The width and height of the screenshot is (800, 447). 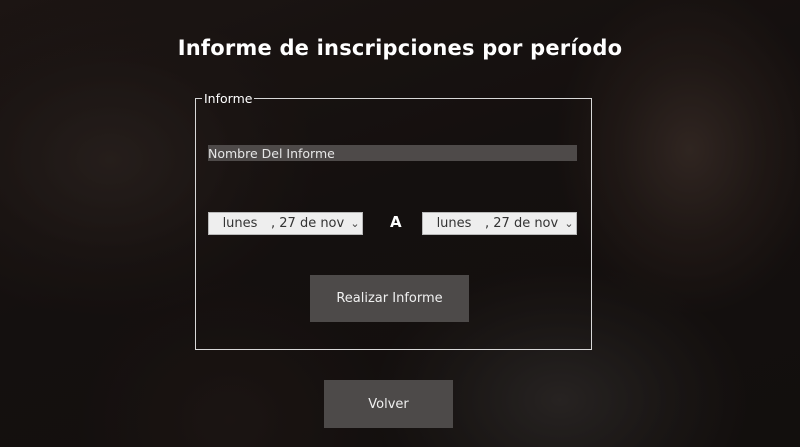 I want to click on date-from-picker: lunes , 27 de nov ⌄, so click(x=285, y=223).